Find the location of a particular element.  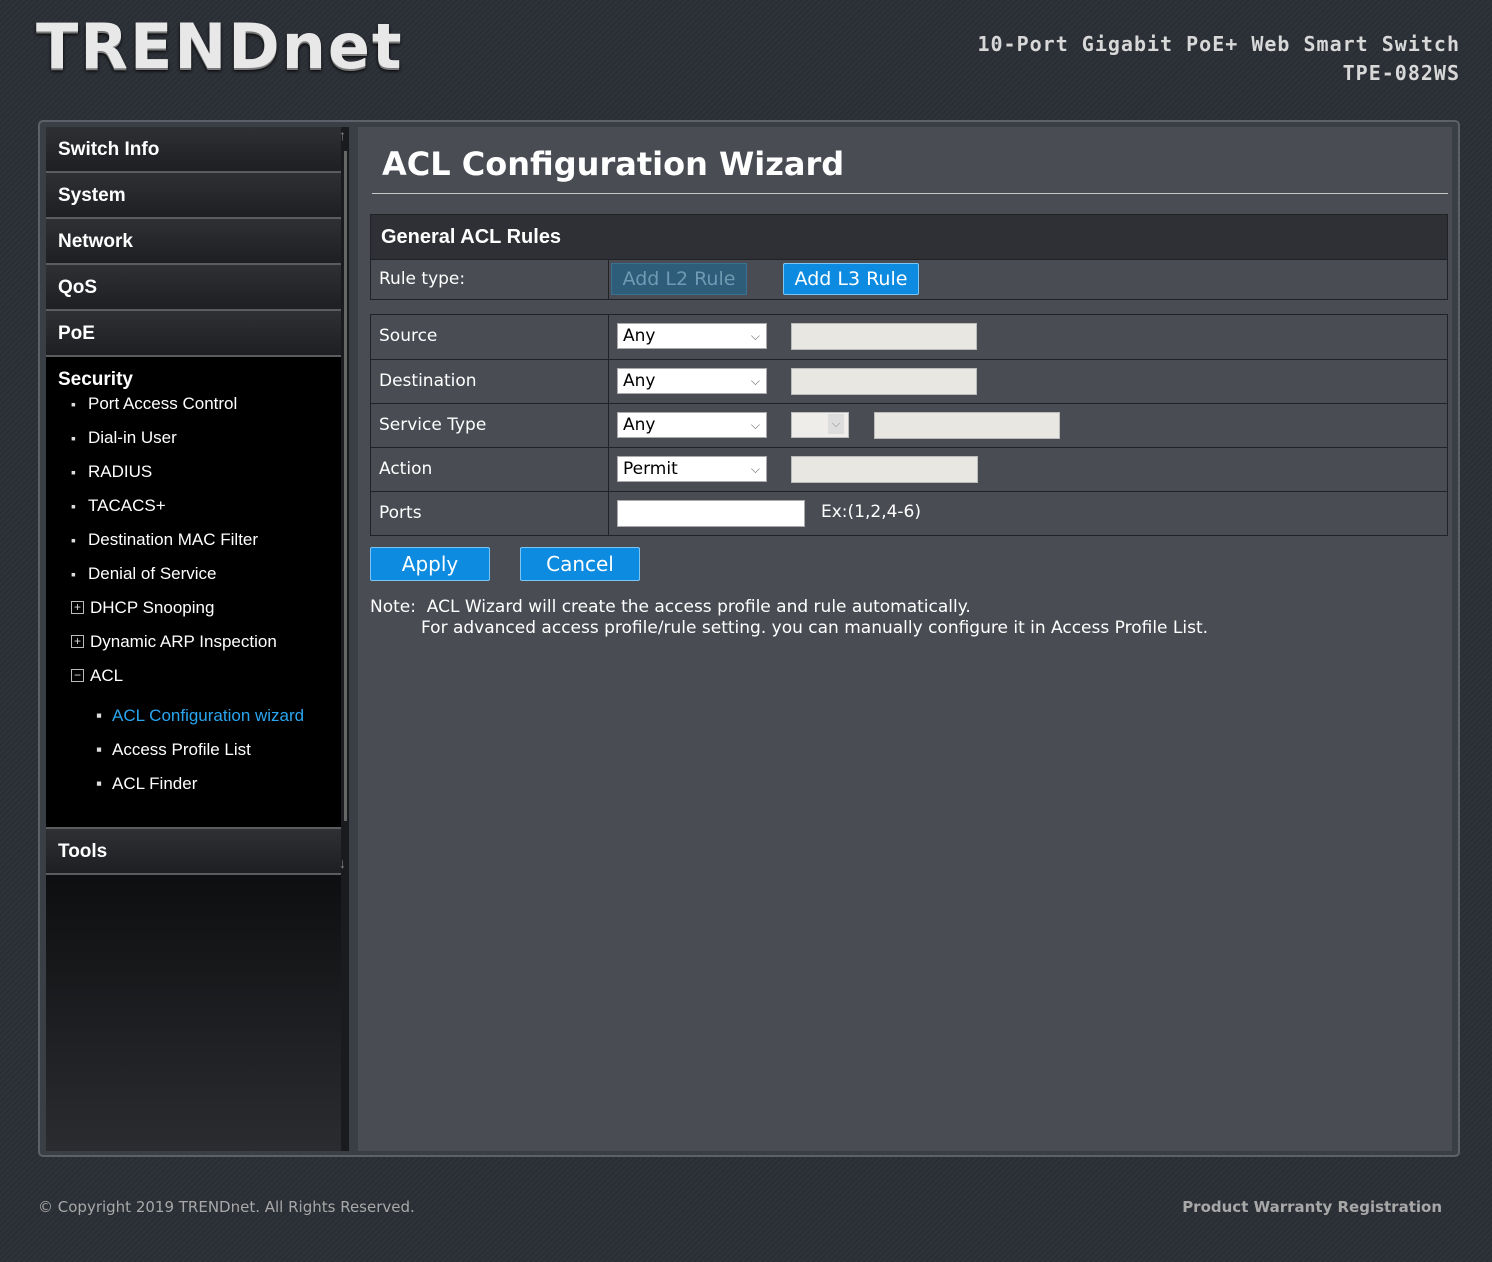

action-extra-field is located at coordinates (884, 469).